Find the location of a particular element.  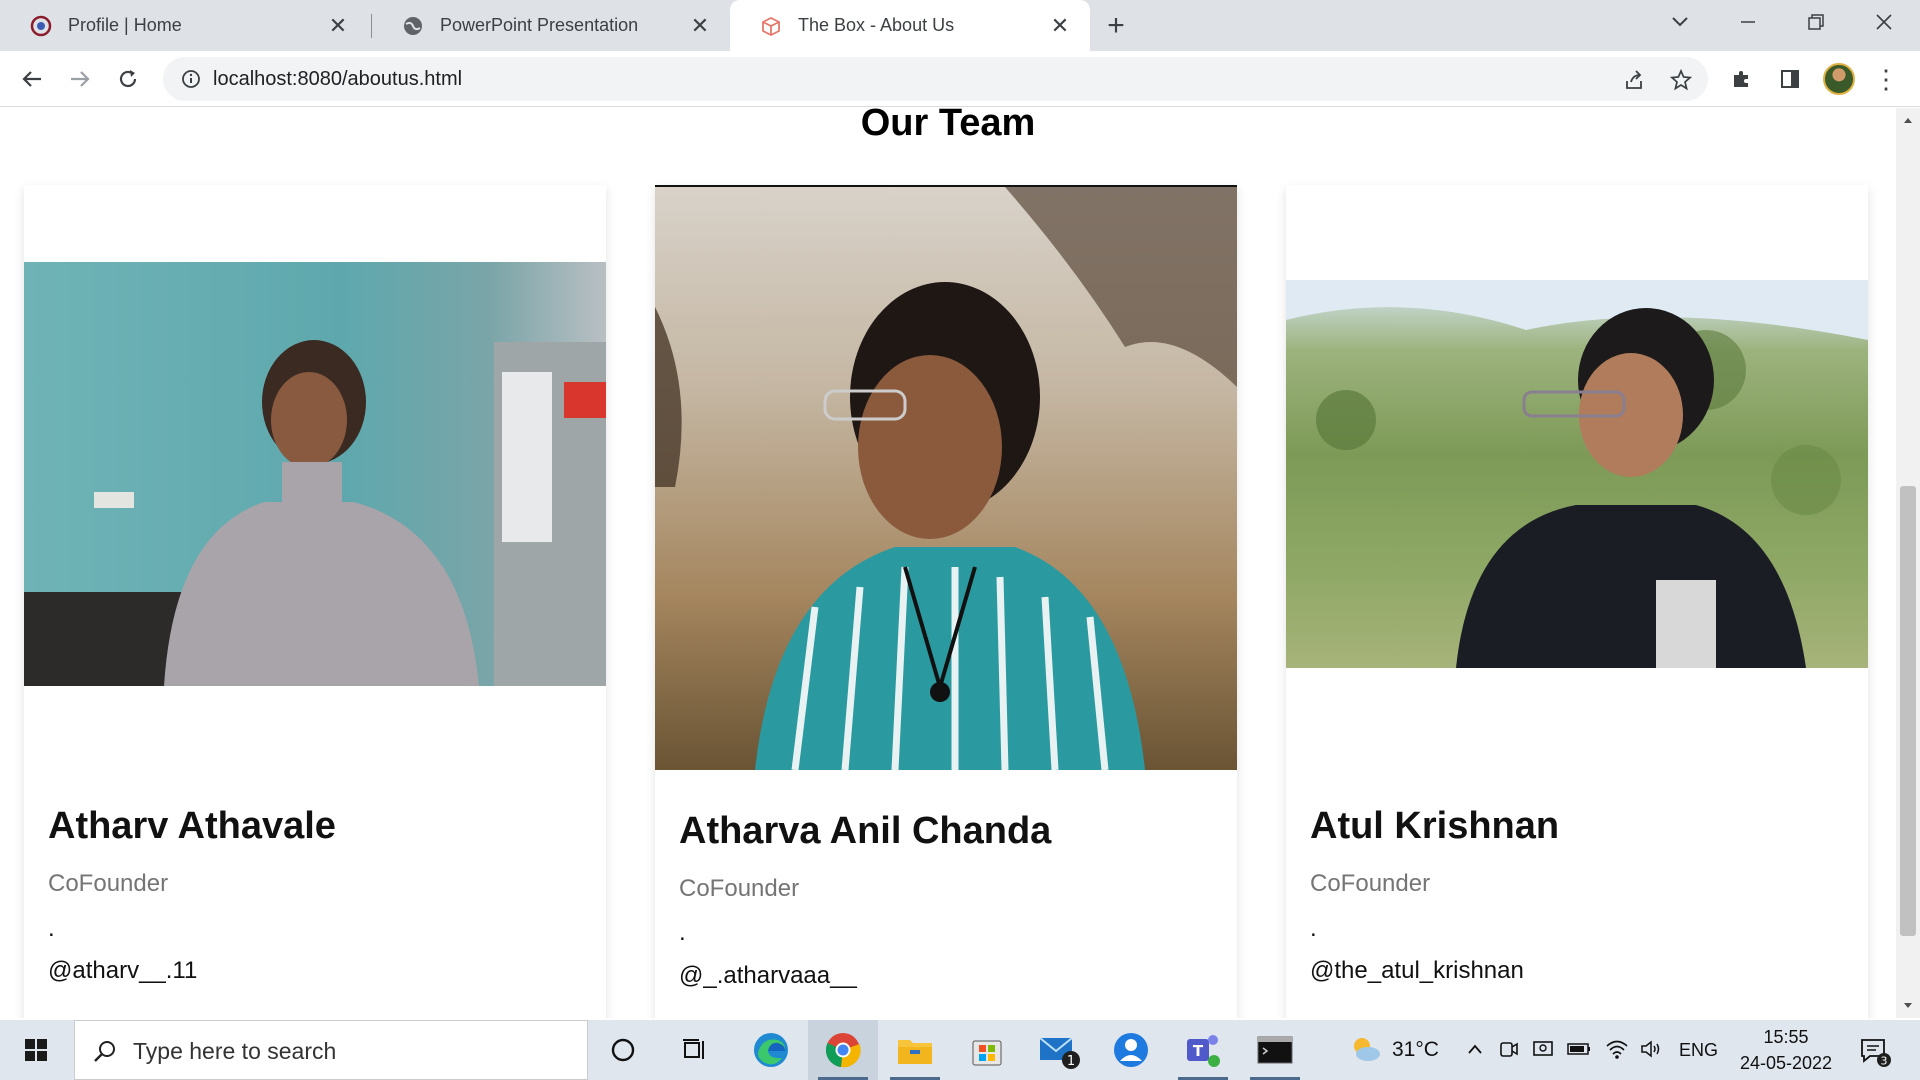

forward-arrow-icon is located at coordinates (80, 79).